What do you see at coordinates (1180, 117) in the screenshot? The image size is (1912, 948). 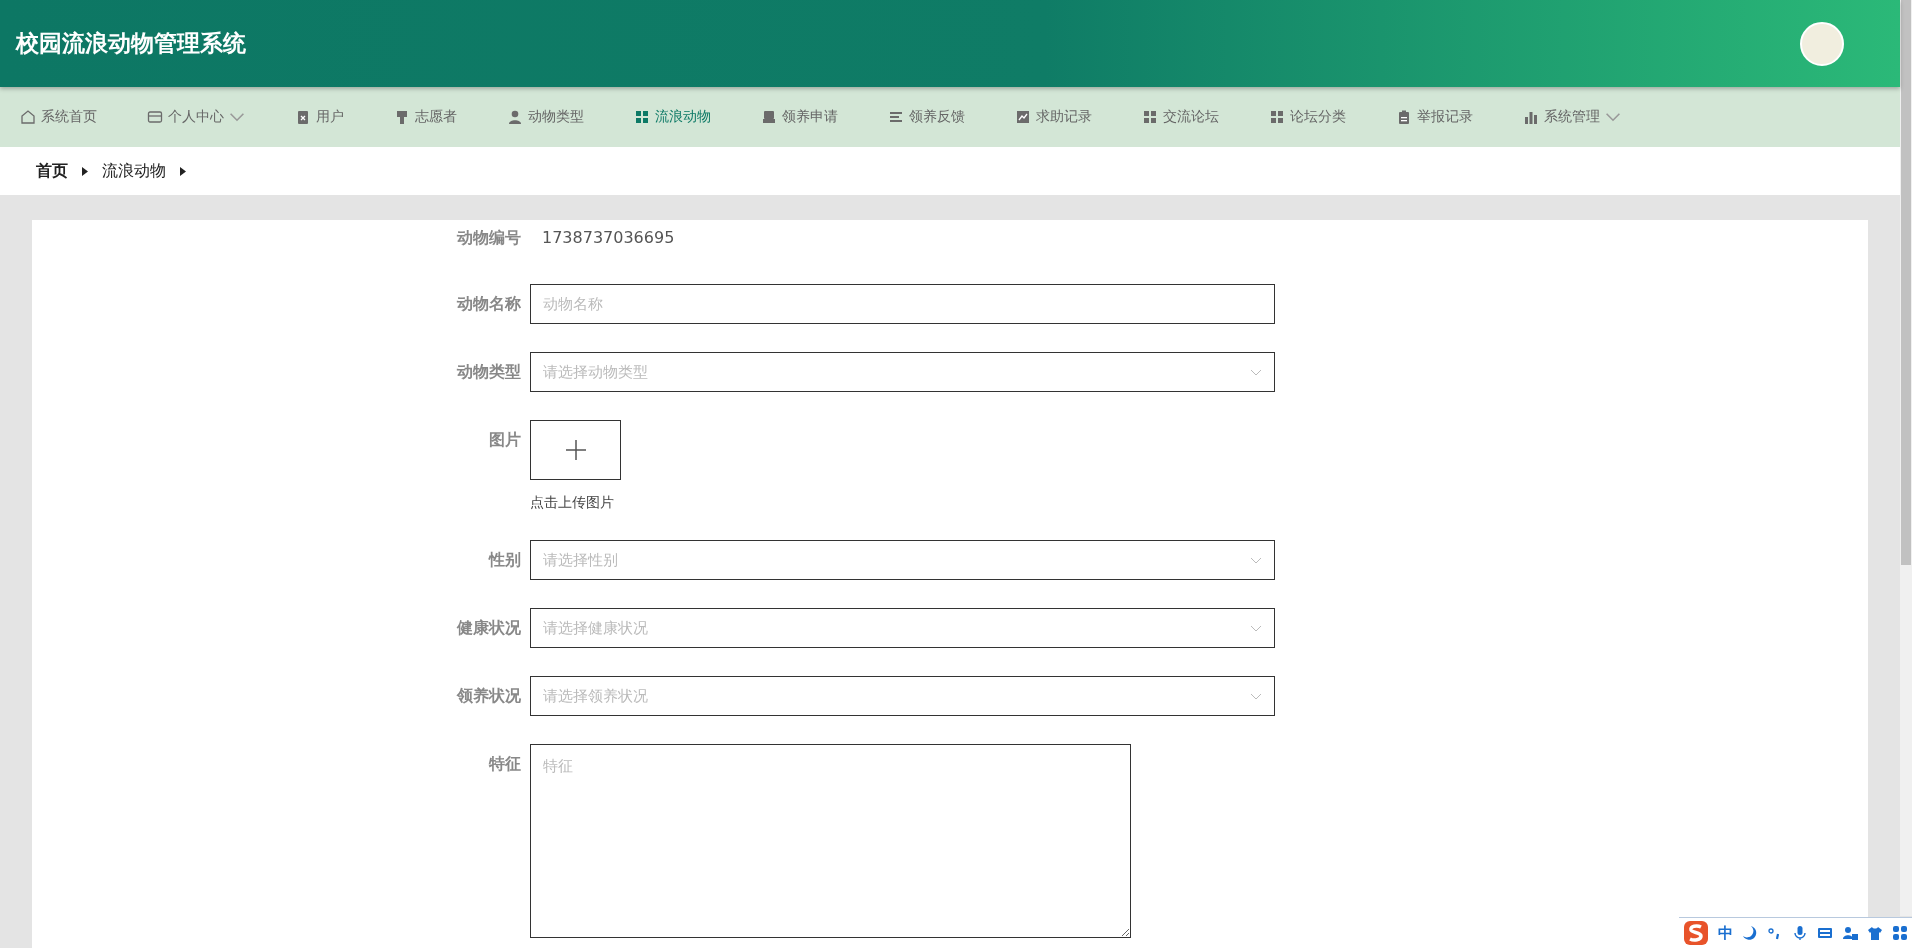 I see `nav-item: 交流论坛` at bounding box center [1180, 117].